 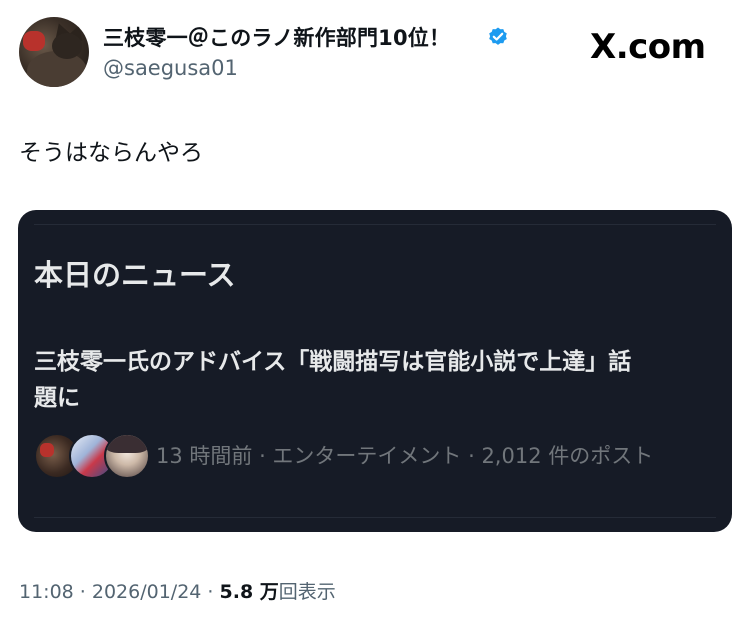 I want to click on author-handle: @saegusa01, so click(x=170, y=68).